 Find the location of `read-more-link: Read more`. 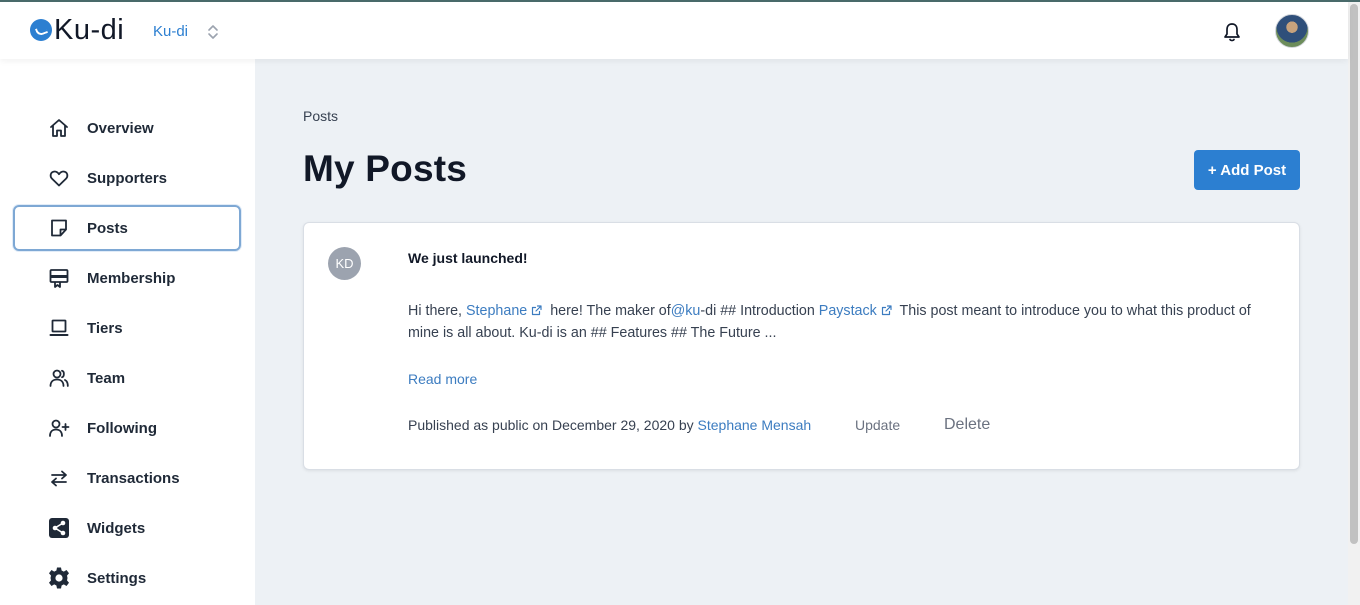

read-more-link: Read more is located at coordinates (442, 379).